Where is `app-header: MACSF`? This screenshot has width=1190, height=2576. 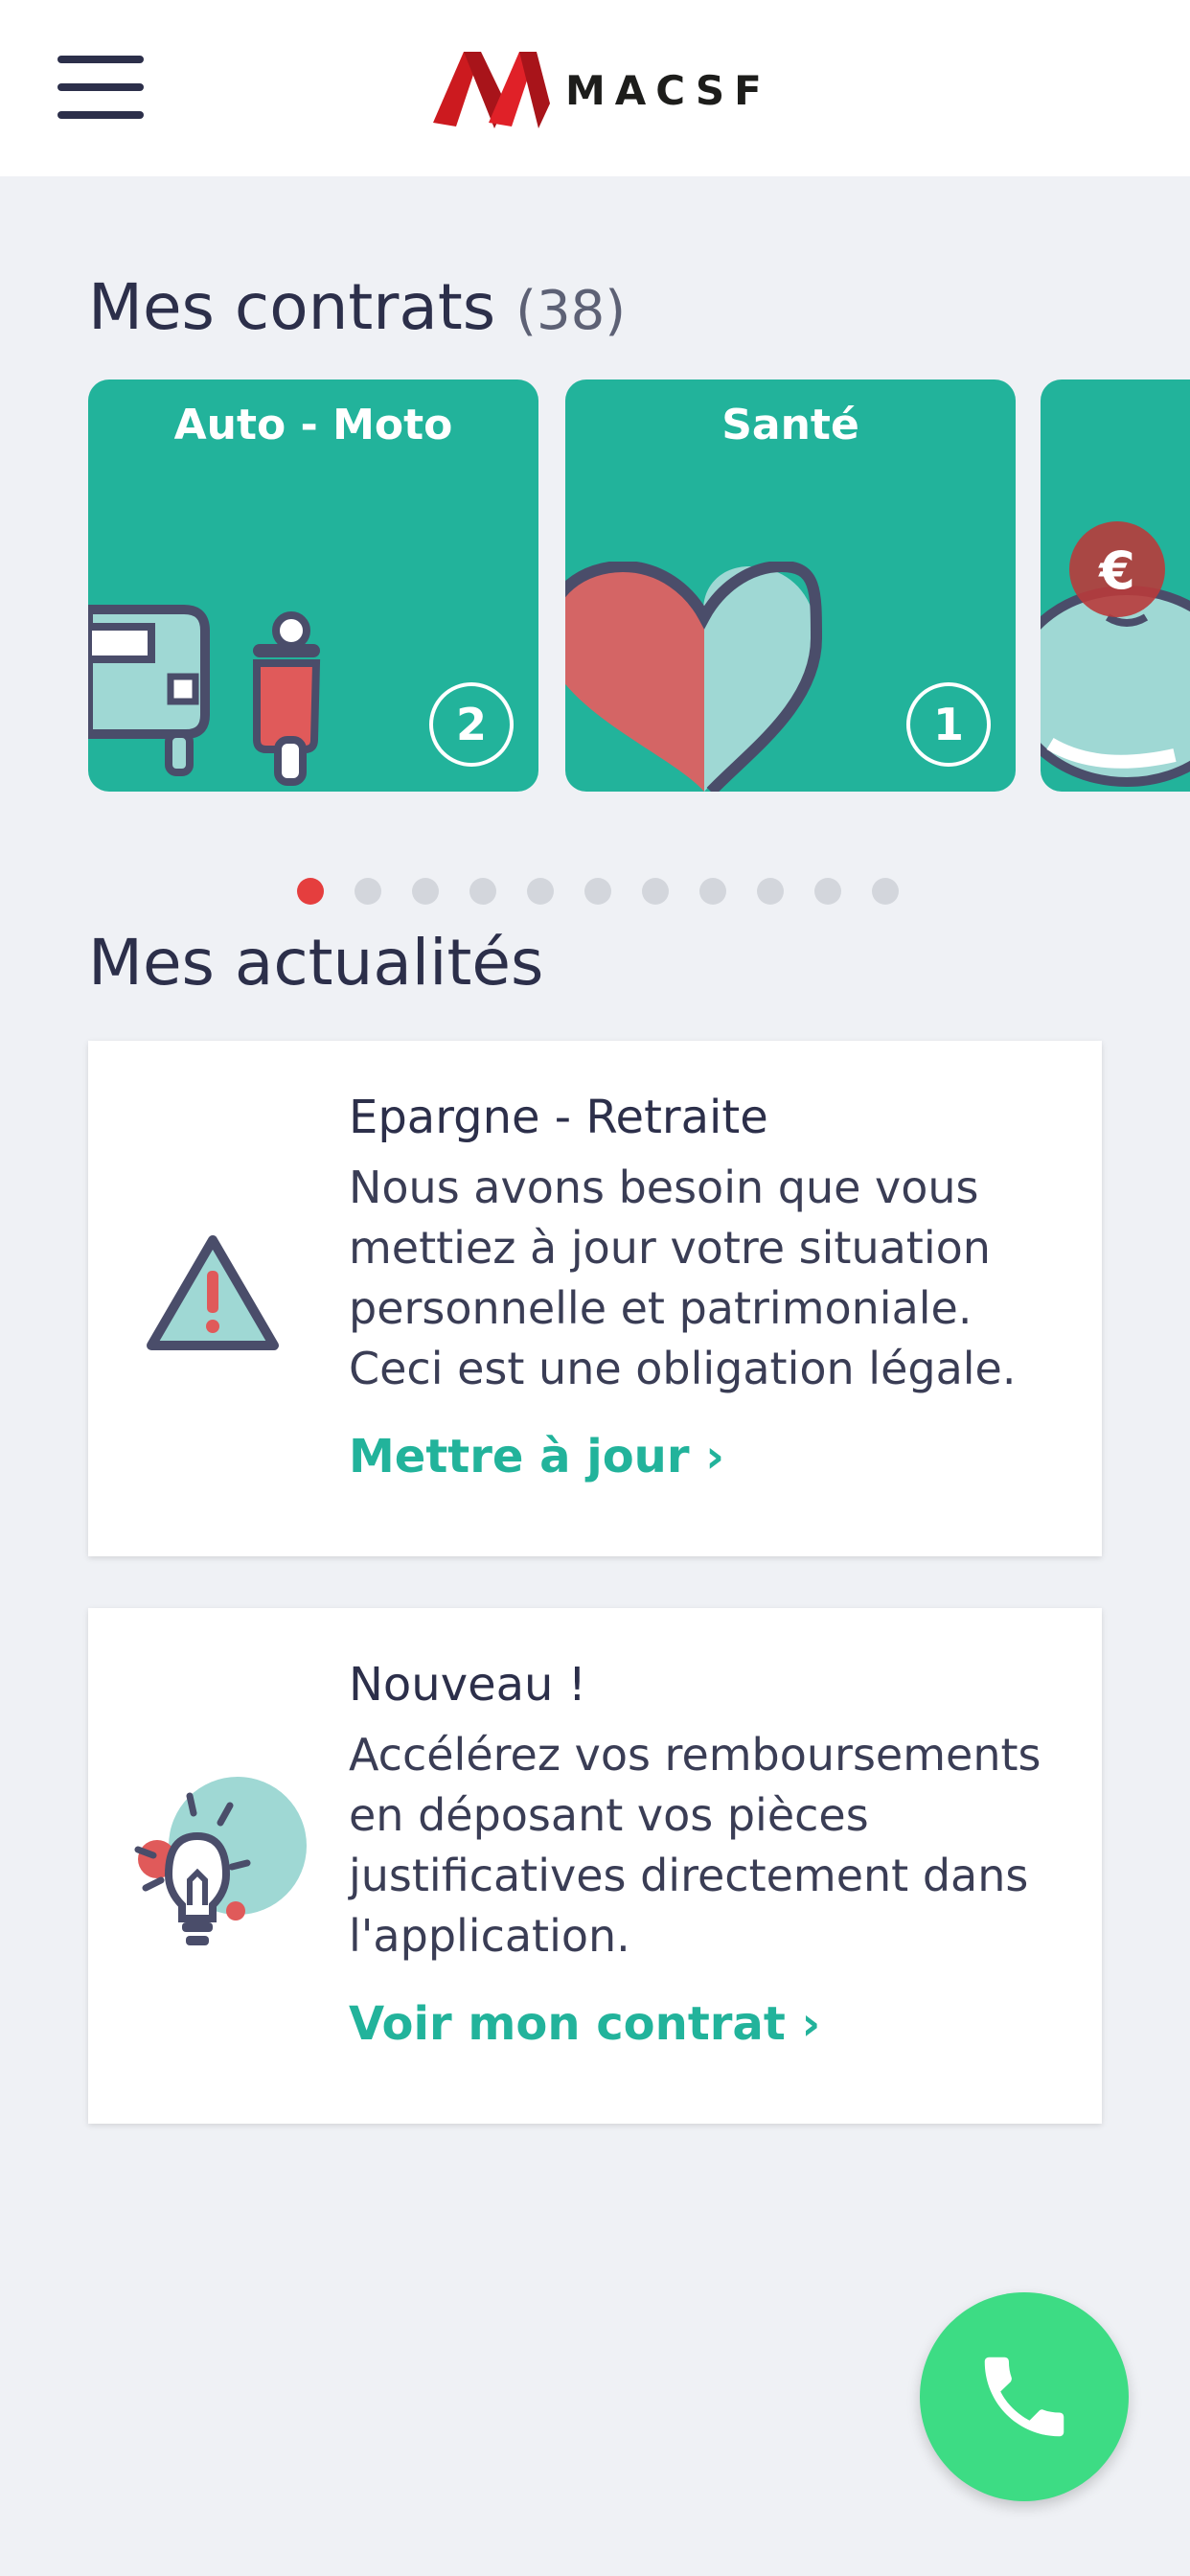
app-header: MACSF is located at coordinates (595, 88).